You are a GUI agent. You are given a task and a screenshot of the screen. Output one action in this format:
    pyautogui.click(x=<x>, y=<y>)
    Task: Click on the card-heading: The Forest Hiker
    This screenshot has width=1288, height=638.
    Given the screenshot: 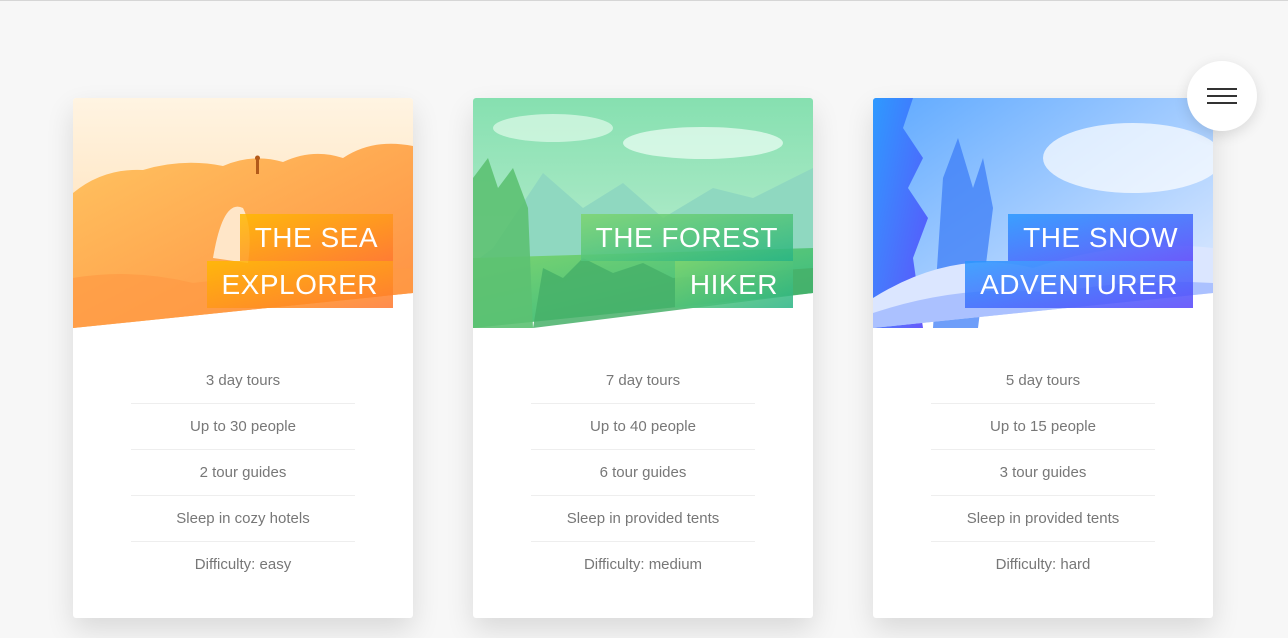 What is the action you would take?
    pyautogui.click(x=686, y=261)
    